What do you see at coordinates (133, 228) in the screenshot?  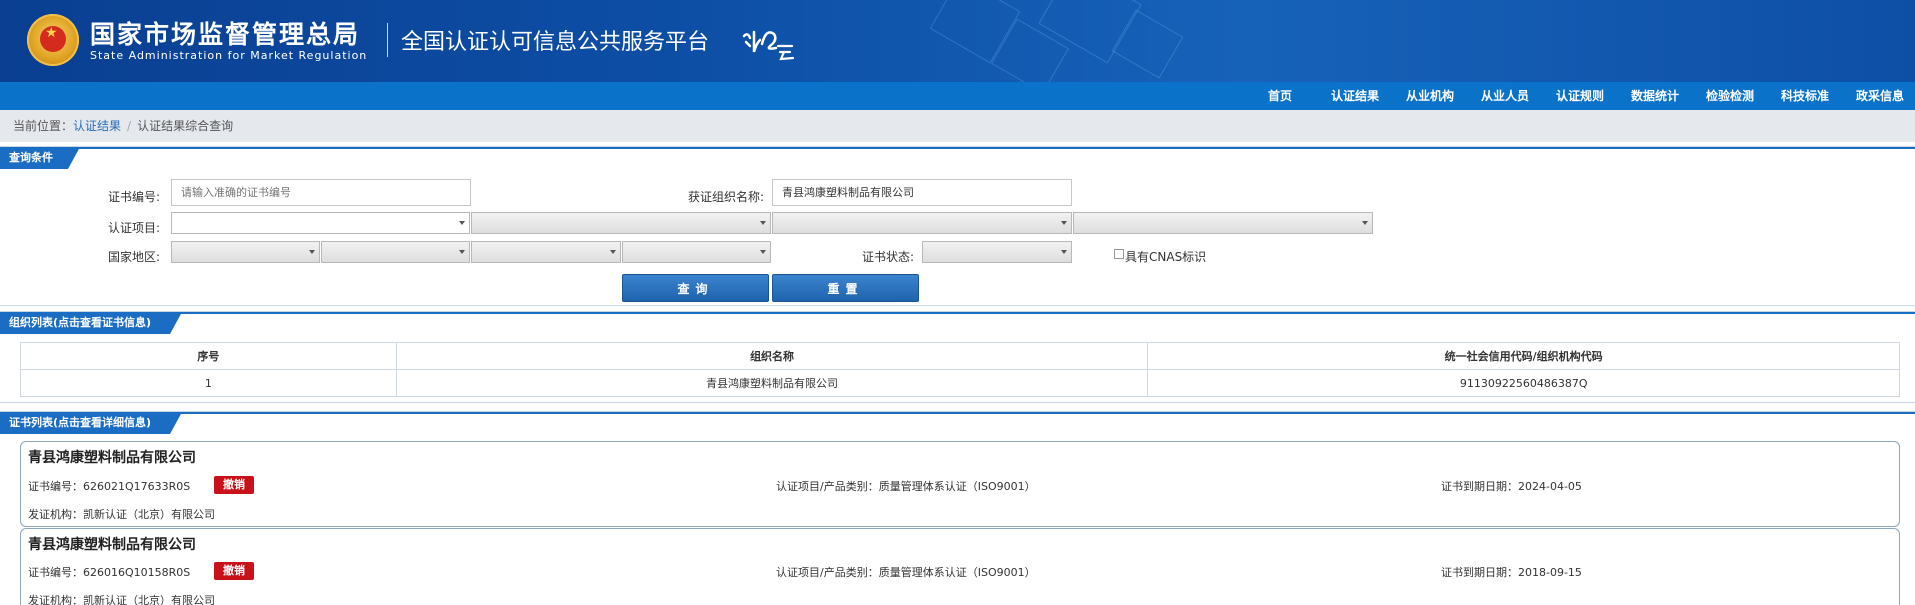 I see `cert-item-label: 认证项目:` at bounding box center [133, 228].